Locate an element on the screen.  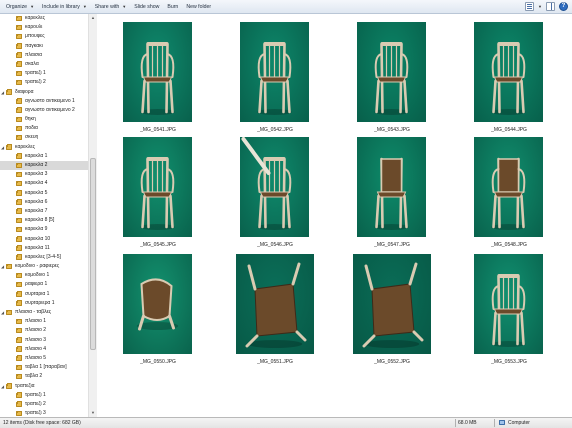
tree-item: καρεκλα 2 is located at coordinates (44, 166).